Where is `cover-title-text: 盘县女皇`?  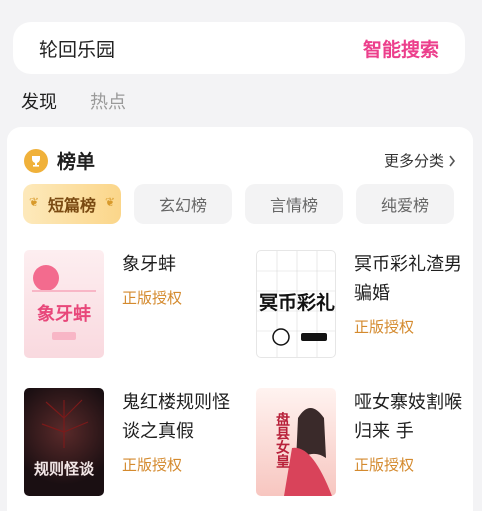
cover-title-text: 盘县女皇 is located at coordinates (282, 440).